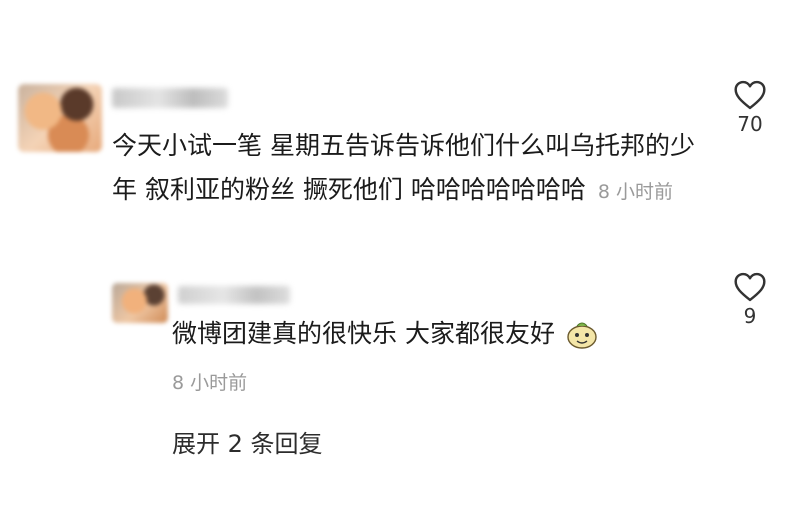 This screenshot has height=512, width=787. Describe the element at coordinates (170, 98) in the screenshot. I see `username-blurred` at that location.